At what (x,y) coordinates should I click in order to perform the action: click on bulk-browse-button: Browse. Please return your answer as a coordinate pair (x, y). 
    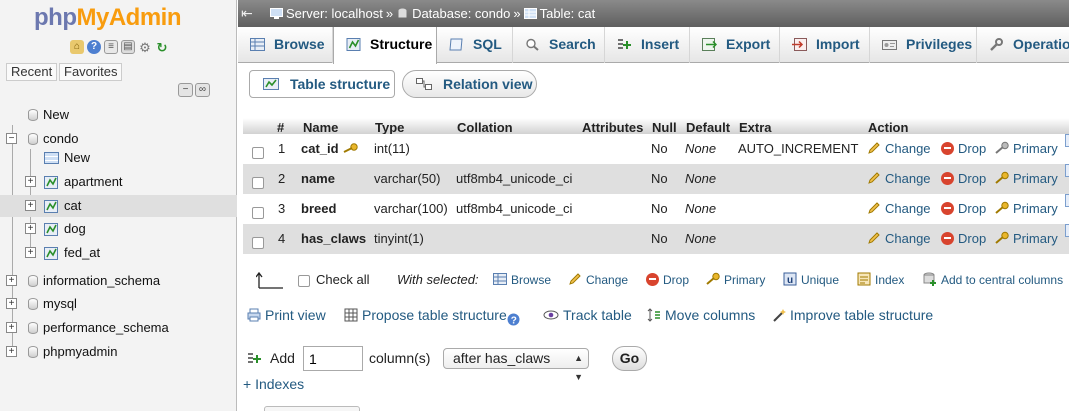
    Looking at the image, I should click on (522, 280).